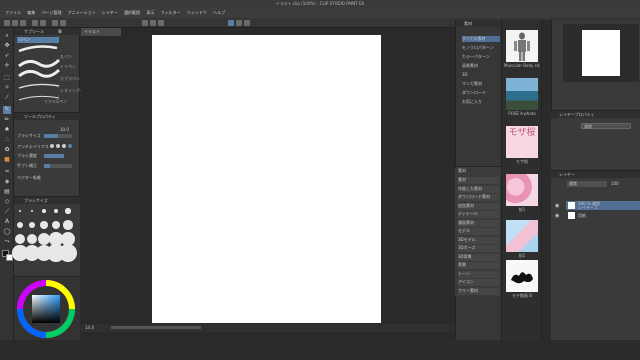  I want to click on brush-label: ミリペン, so click(68, 66).